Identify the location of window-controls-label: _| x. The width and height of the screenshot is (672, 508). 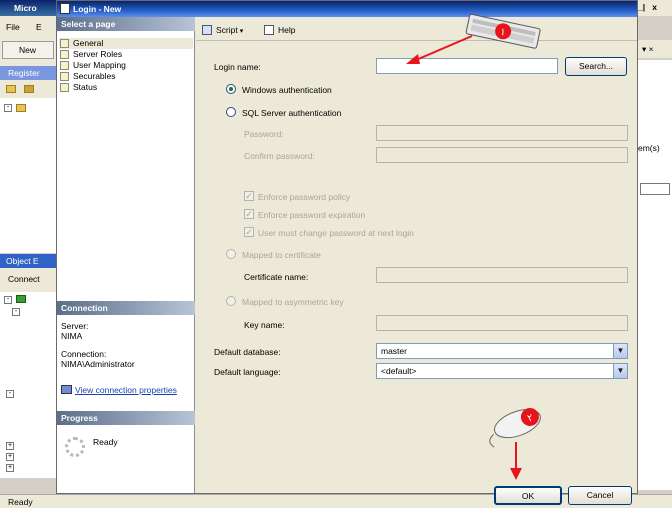
(647, 7).